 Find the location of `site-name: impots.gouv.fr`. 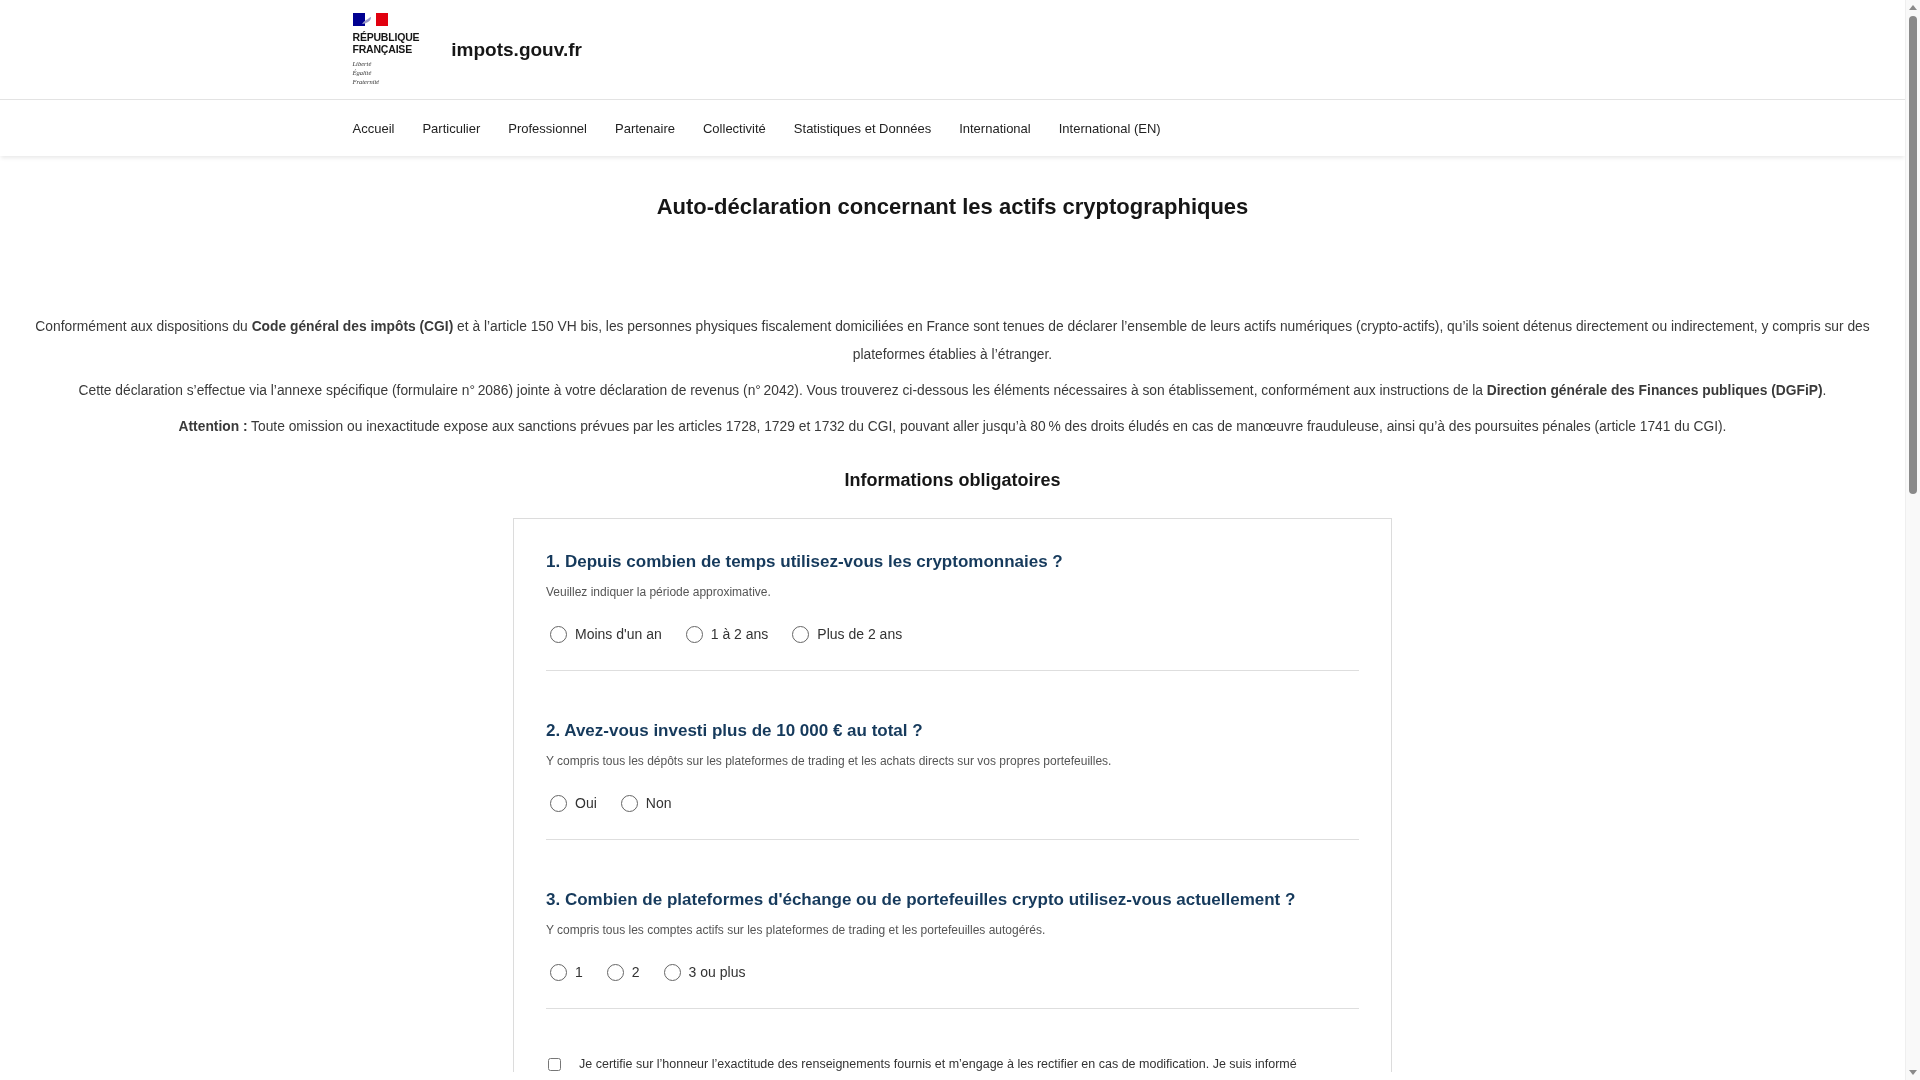

site-name: impots.gouv.fr is located at coordinates (516, 49).